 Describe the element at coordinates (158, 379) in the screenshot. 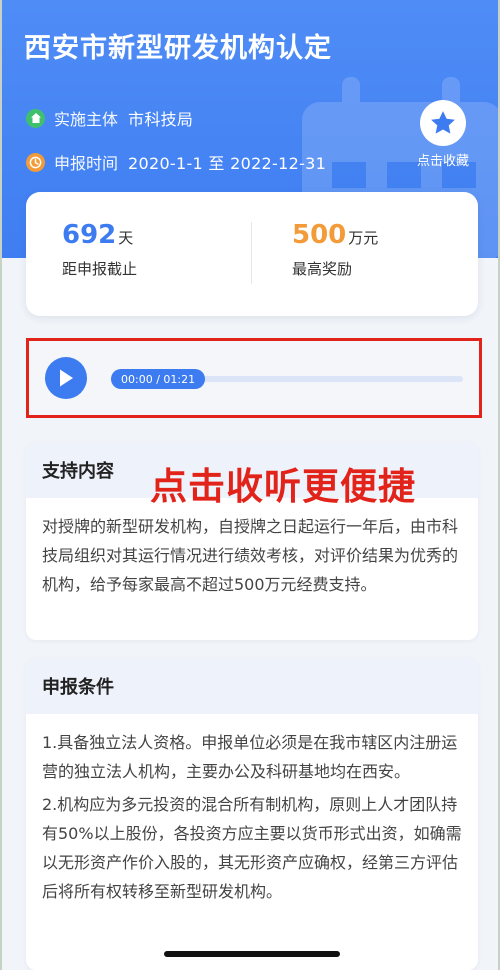

I see `audio-time: 00:00 / 01:21` at that location.